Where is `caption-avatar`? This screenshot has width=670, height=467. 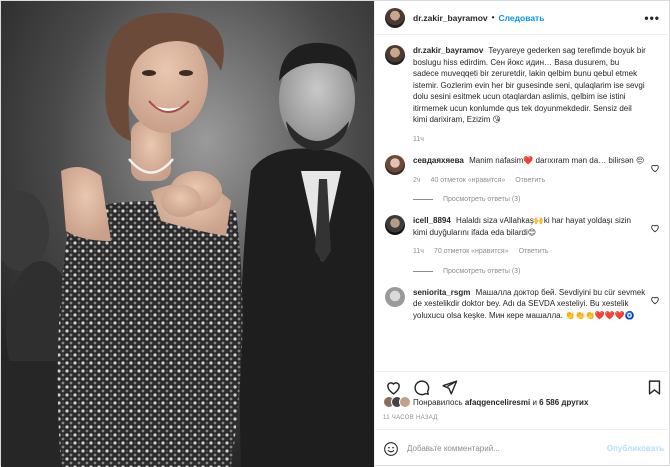 caption-avatar is located at coordinates (395, 55).